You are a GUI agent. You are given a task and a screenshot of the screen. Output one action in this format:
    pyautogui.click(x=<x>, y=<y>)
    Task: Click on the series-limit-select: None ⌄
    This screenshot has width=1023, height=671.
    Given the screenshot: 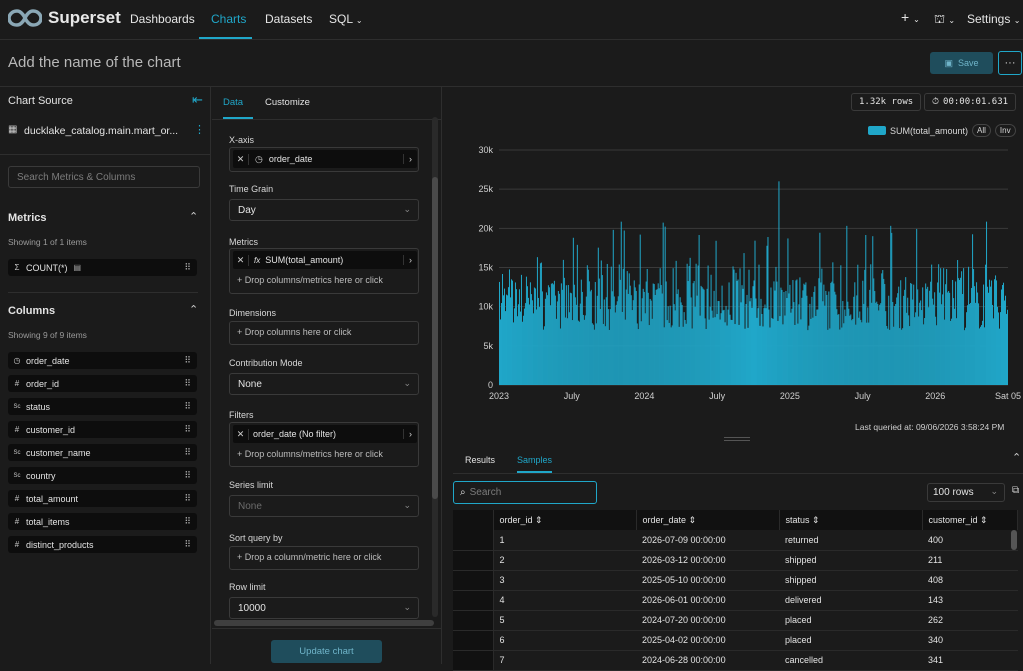 What is the action you would take?
    pyautogui.click(x=324, y=506)
    